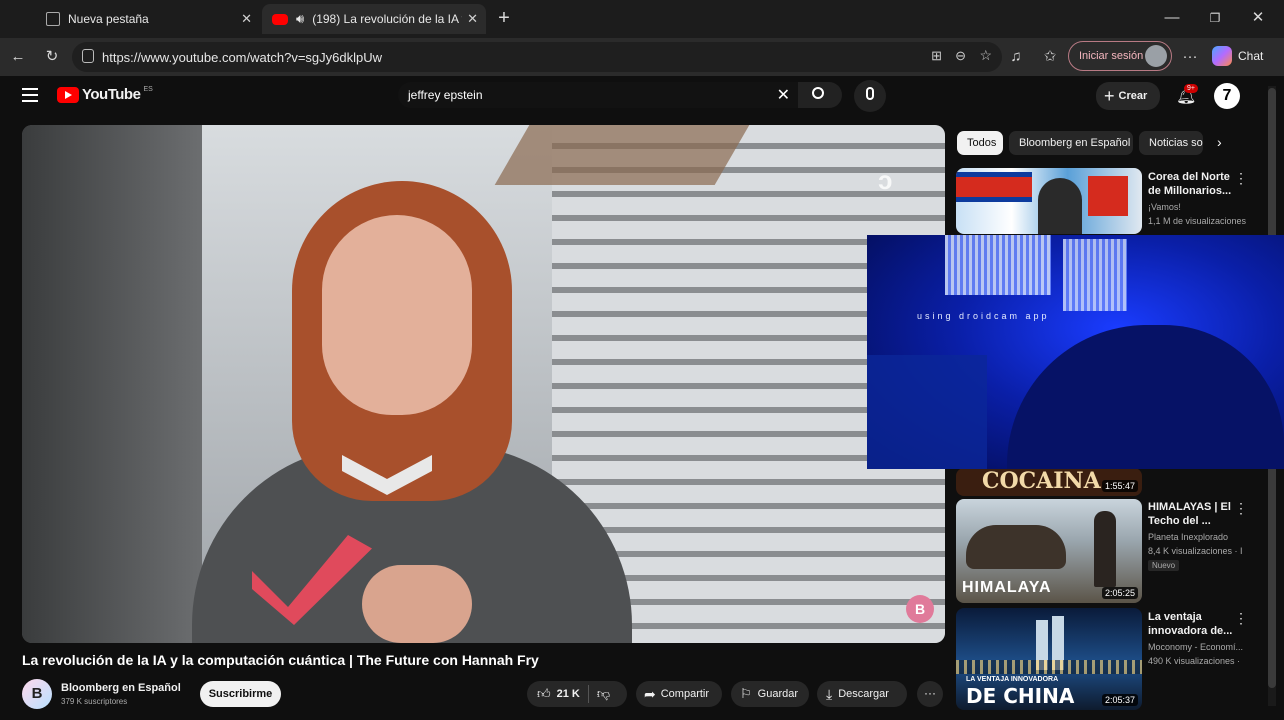 The height and width of the screenshot is (720, 1284). What do you see at coordinates (920, 609) in the screenshot?
I see `channel-watermark-icon: B` at bounding box center [920, 609].